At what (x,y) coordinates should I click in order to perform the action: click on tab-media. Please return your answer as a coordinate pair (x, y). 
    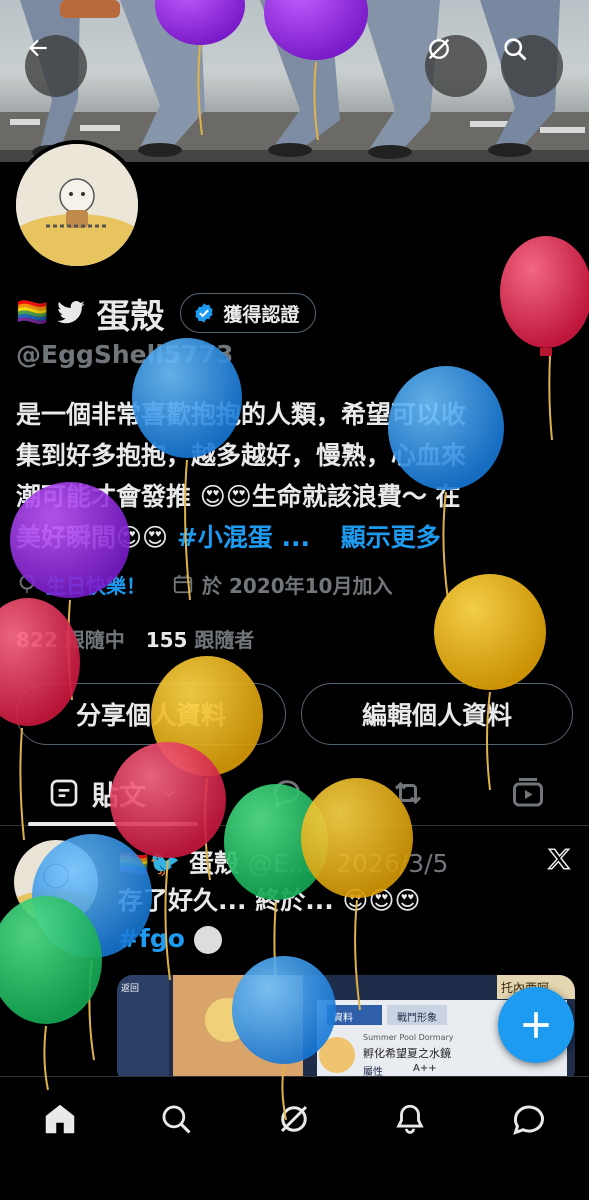
    Looking at the image, I should click on (528, 793).